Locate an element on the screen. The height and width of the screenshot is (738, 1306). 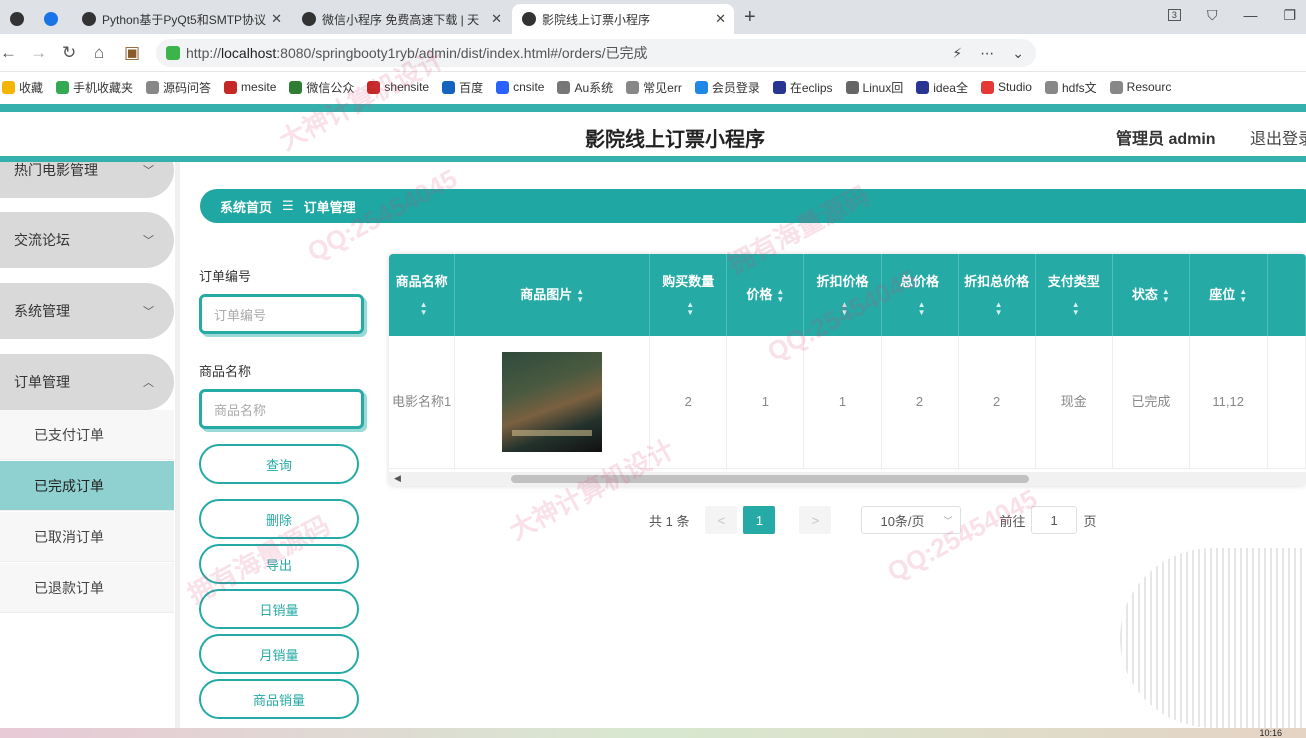
bookmark-item: Au系统 is located at coordinates (585, 87).